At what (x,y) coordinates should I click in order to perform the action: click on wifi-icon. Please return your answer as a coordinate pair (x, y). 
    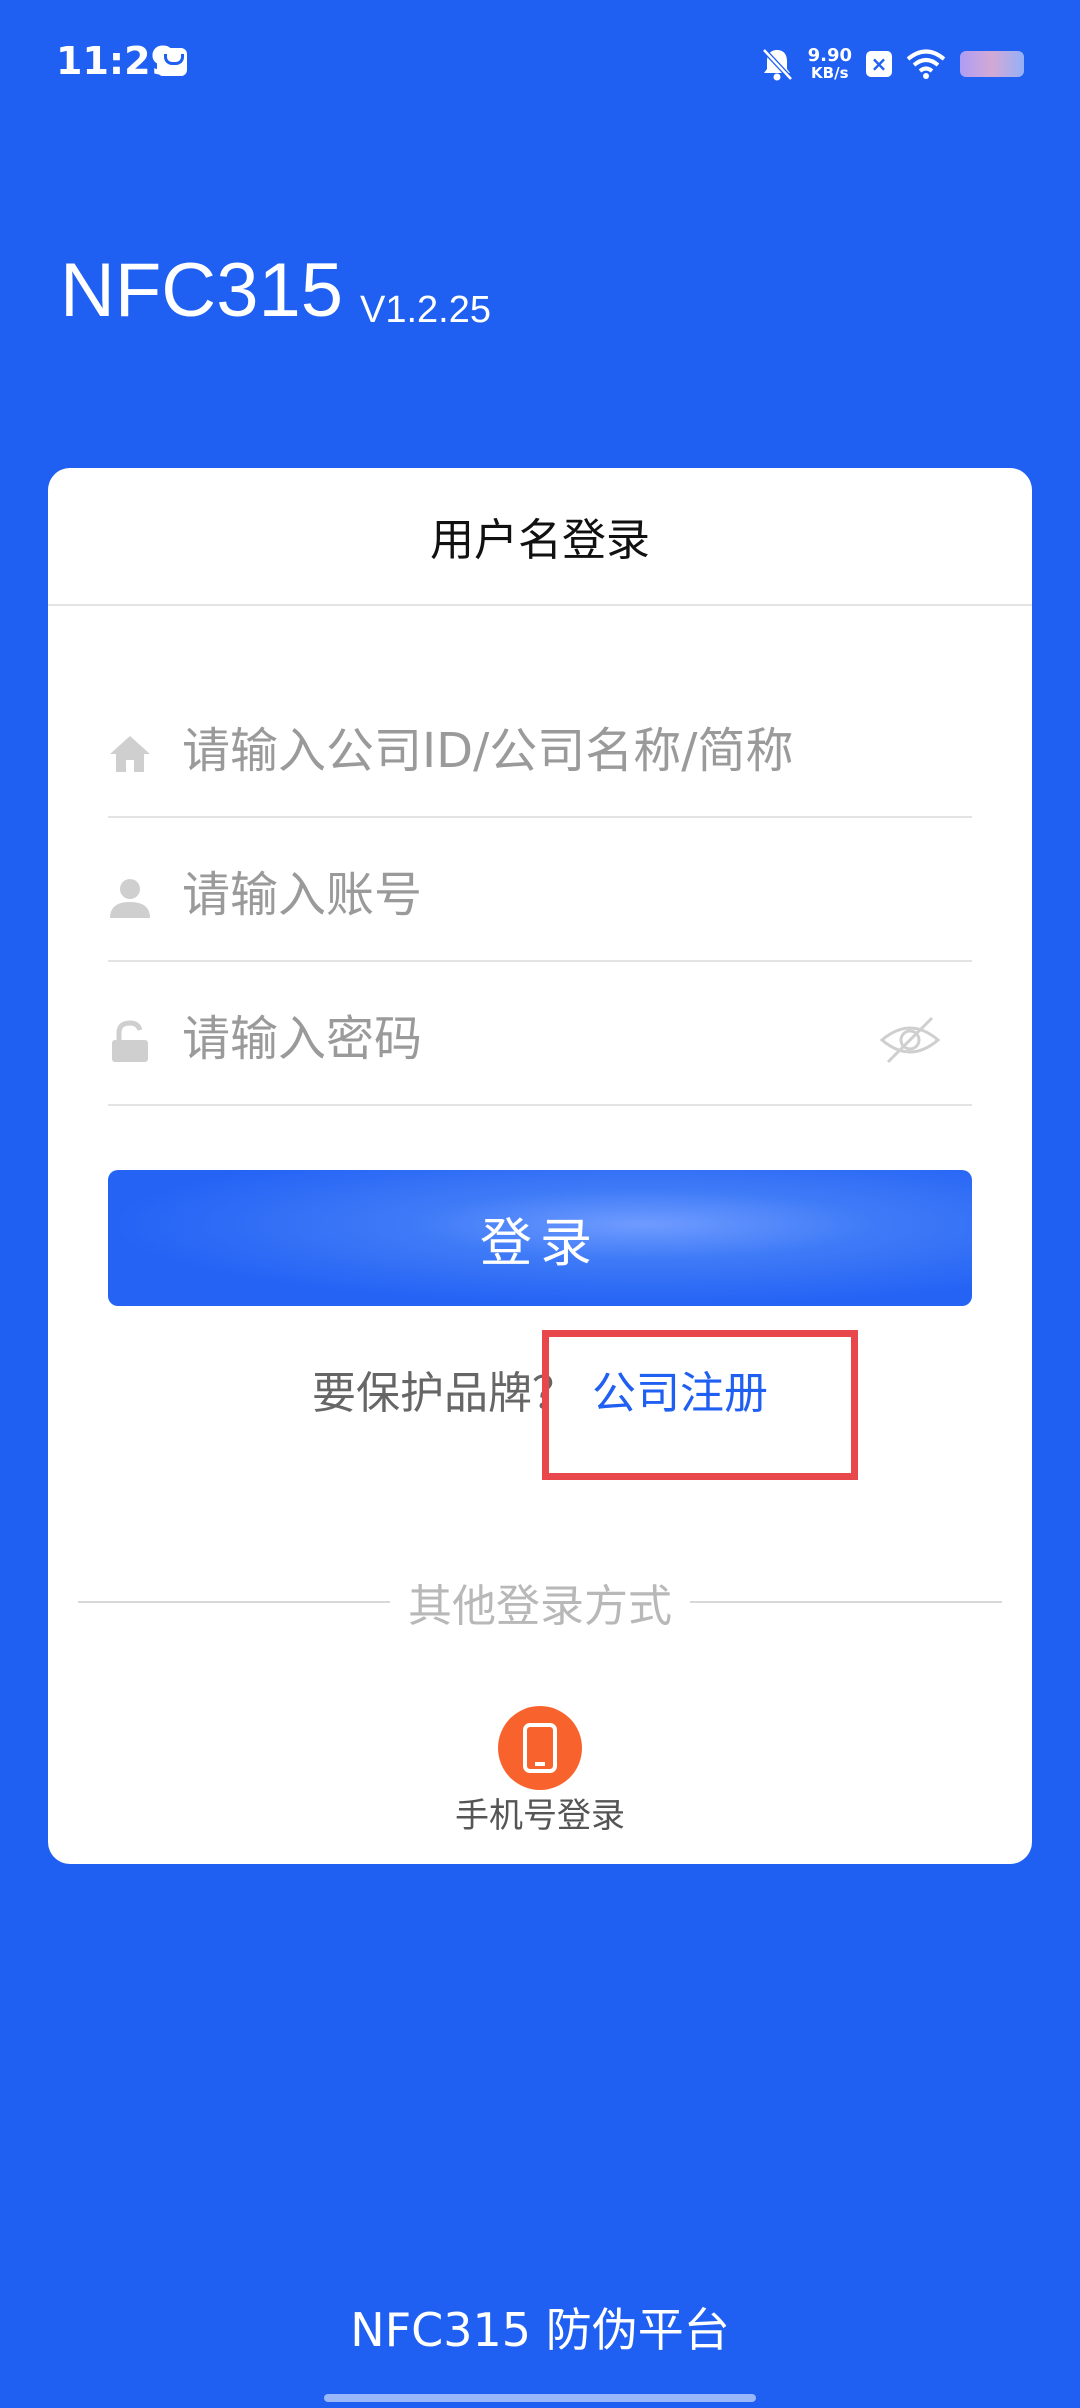
    Looking at the image, I should click on (926, 64).